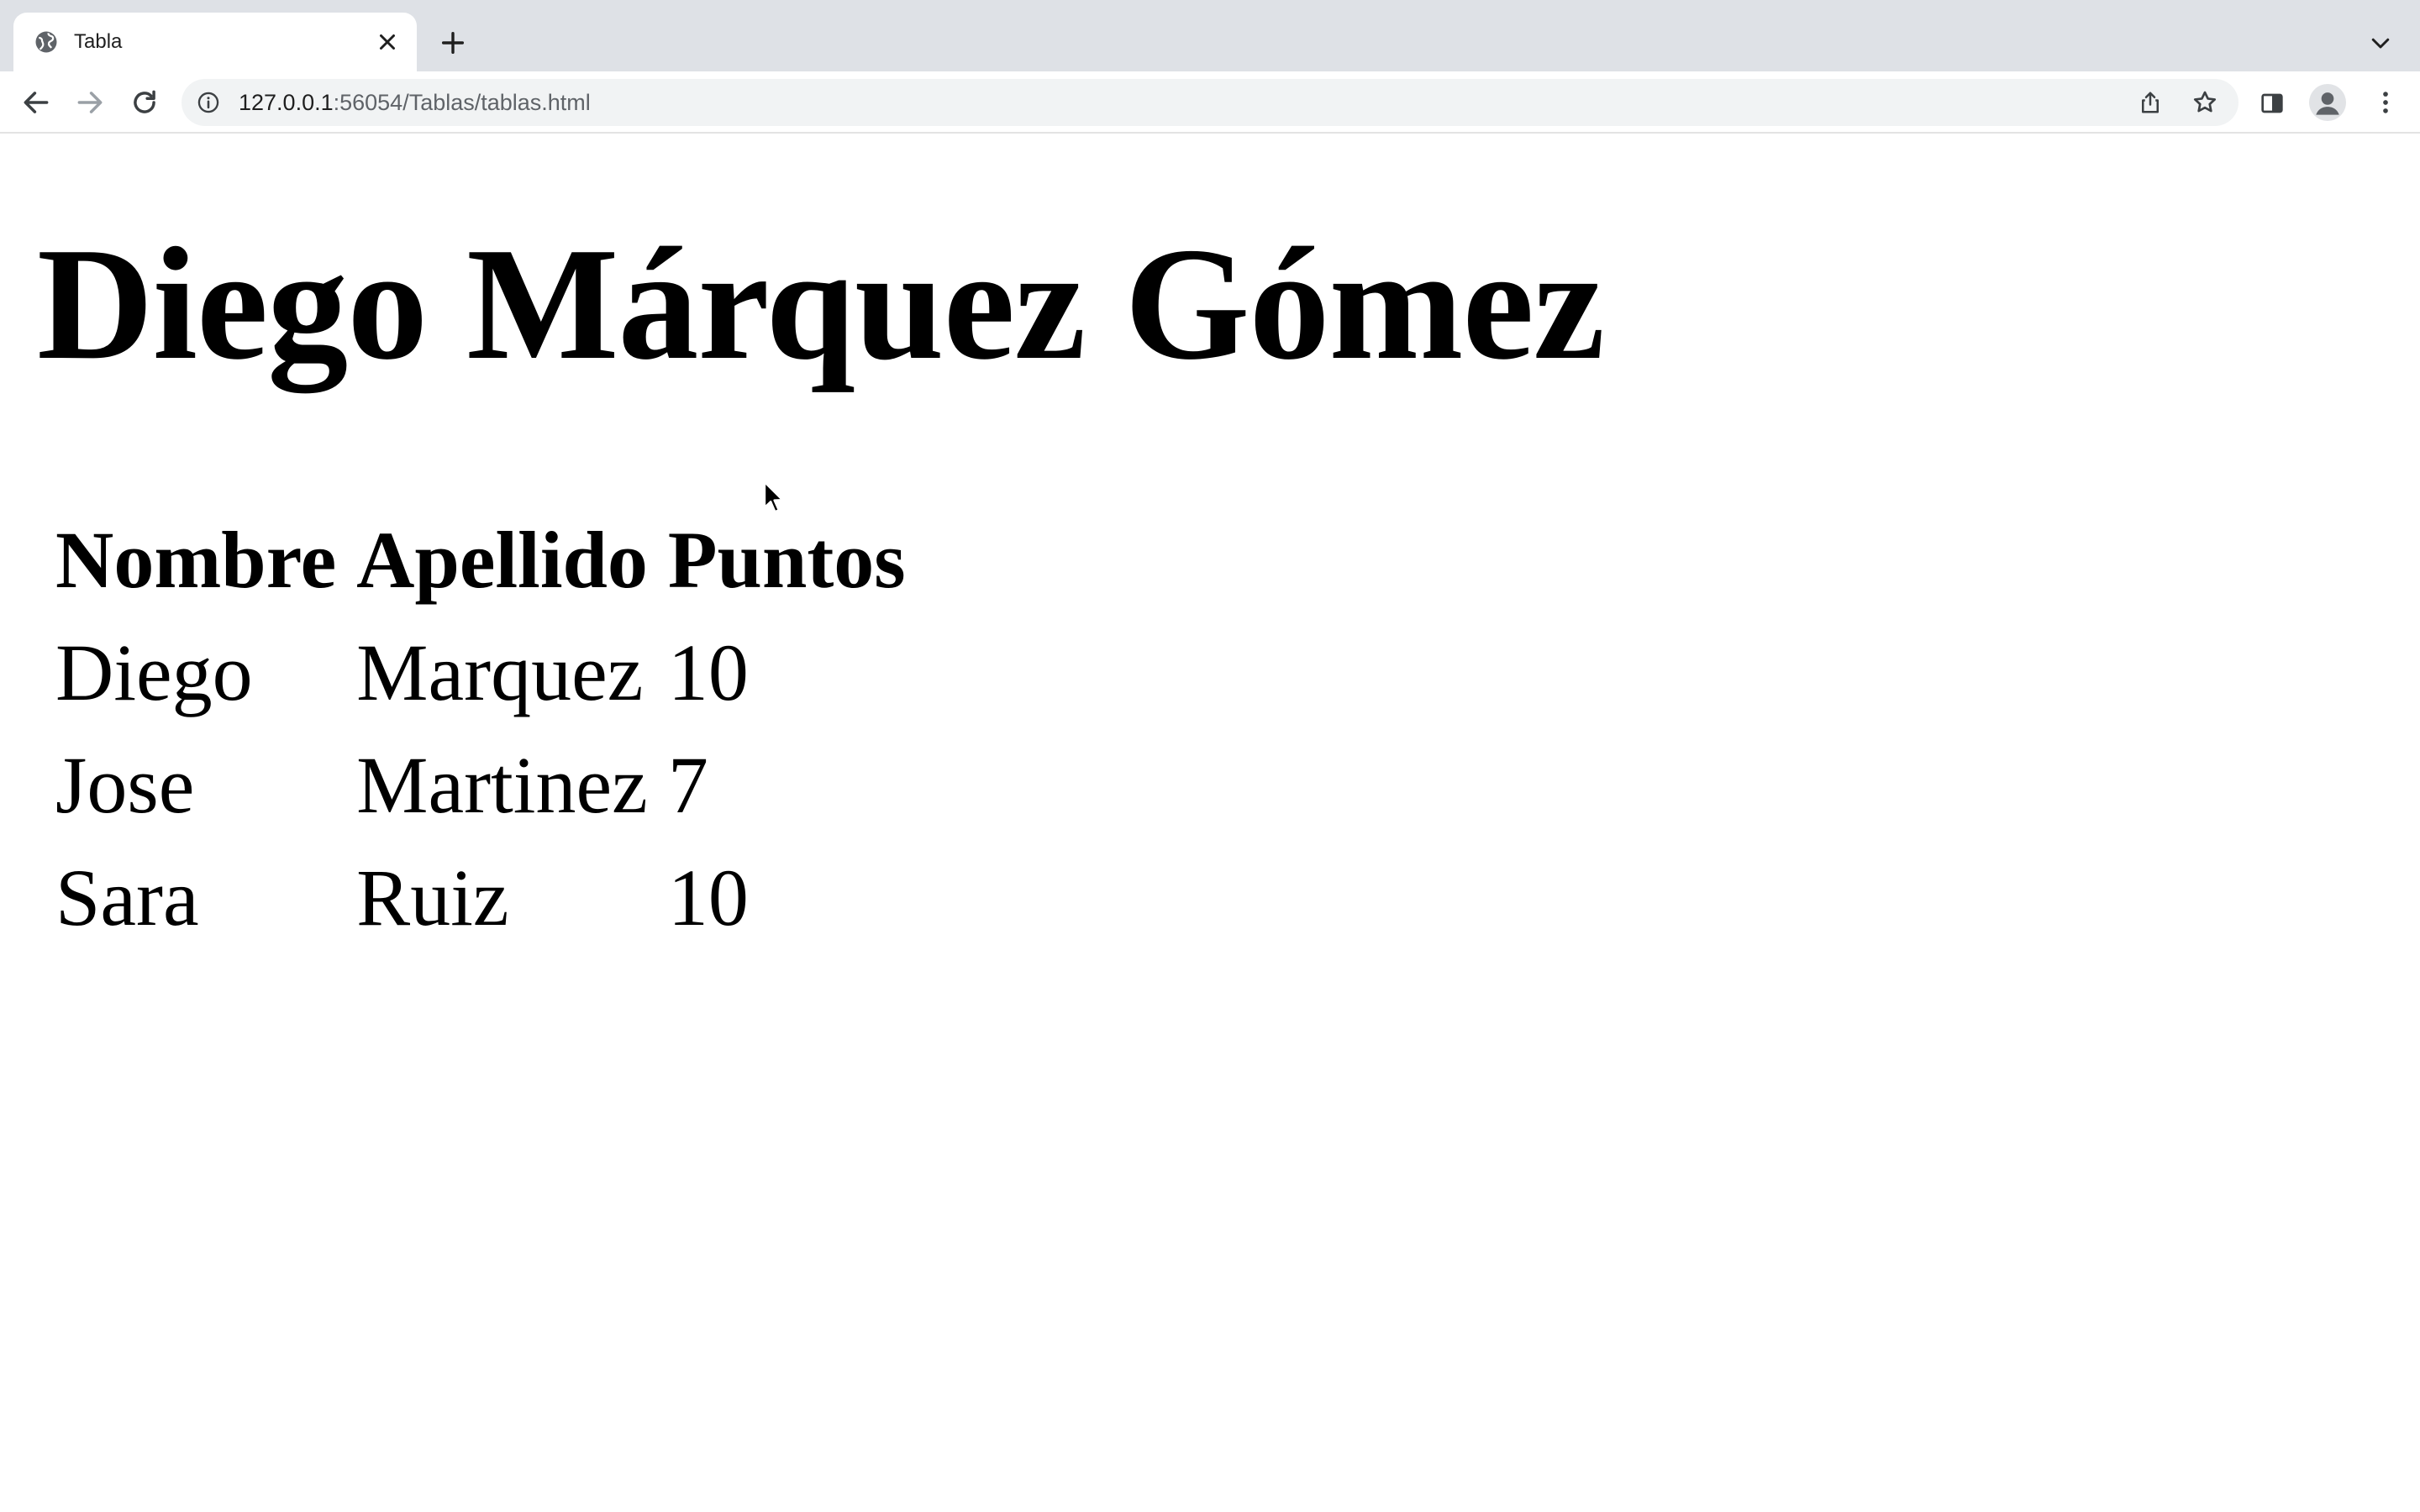 The image size is (2420, 1512). Describe the element at coordinates (144, 102) in the screenshot. I see `reload-icon` at that location.